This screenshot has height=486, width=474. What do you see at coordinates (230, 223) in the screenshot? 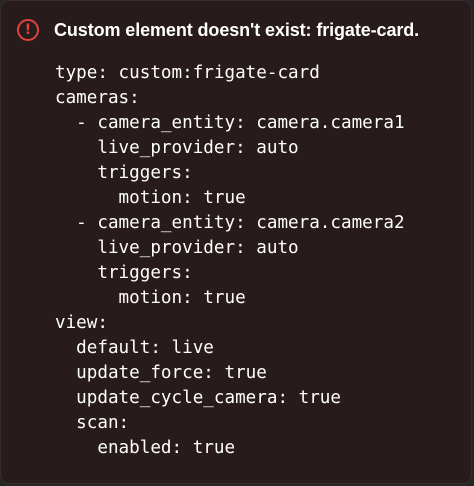
I see `yaml-line: - camera_entity: camera.camera2` at bounding box center [230, 223].